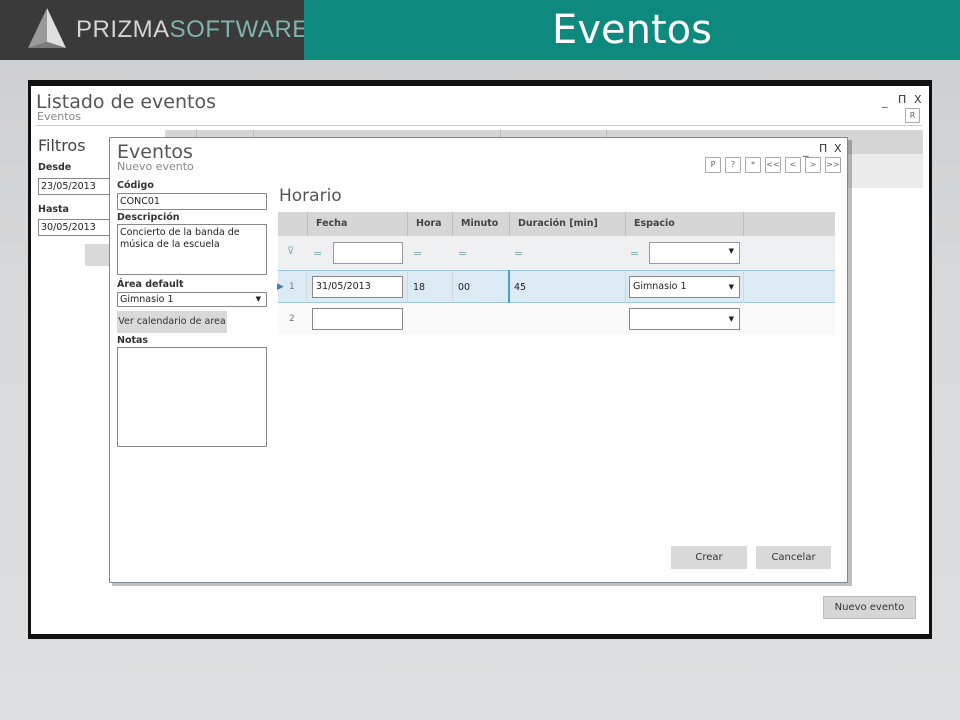 This screenshot has width=960, height=720. I want to click on outer-window-subtitle: Eventos, so click(59, 116).